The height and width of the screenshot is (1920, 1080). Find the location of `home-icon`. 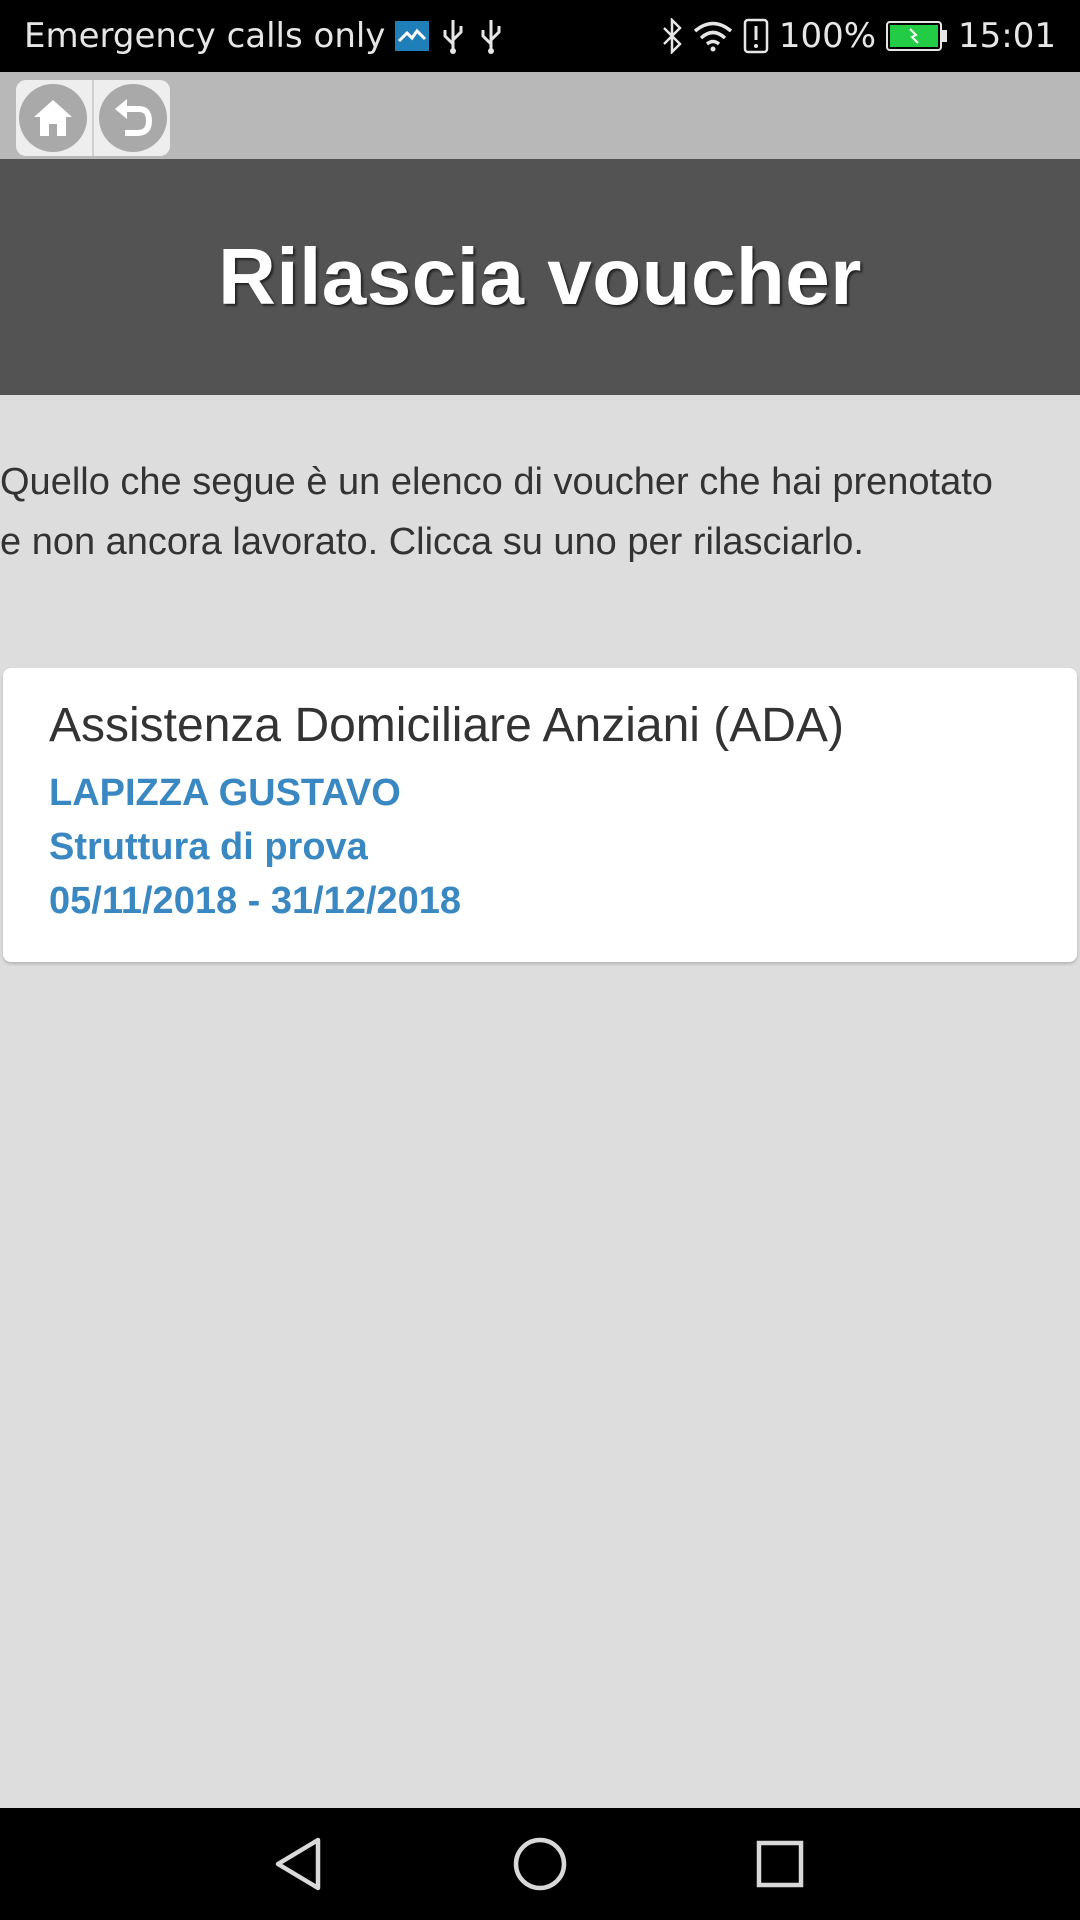

home-icon is located at coordinates (52, 118).